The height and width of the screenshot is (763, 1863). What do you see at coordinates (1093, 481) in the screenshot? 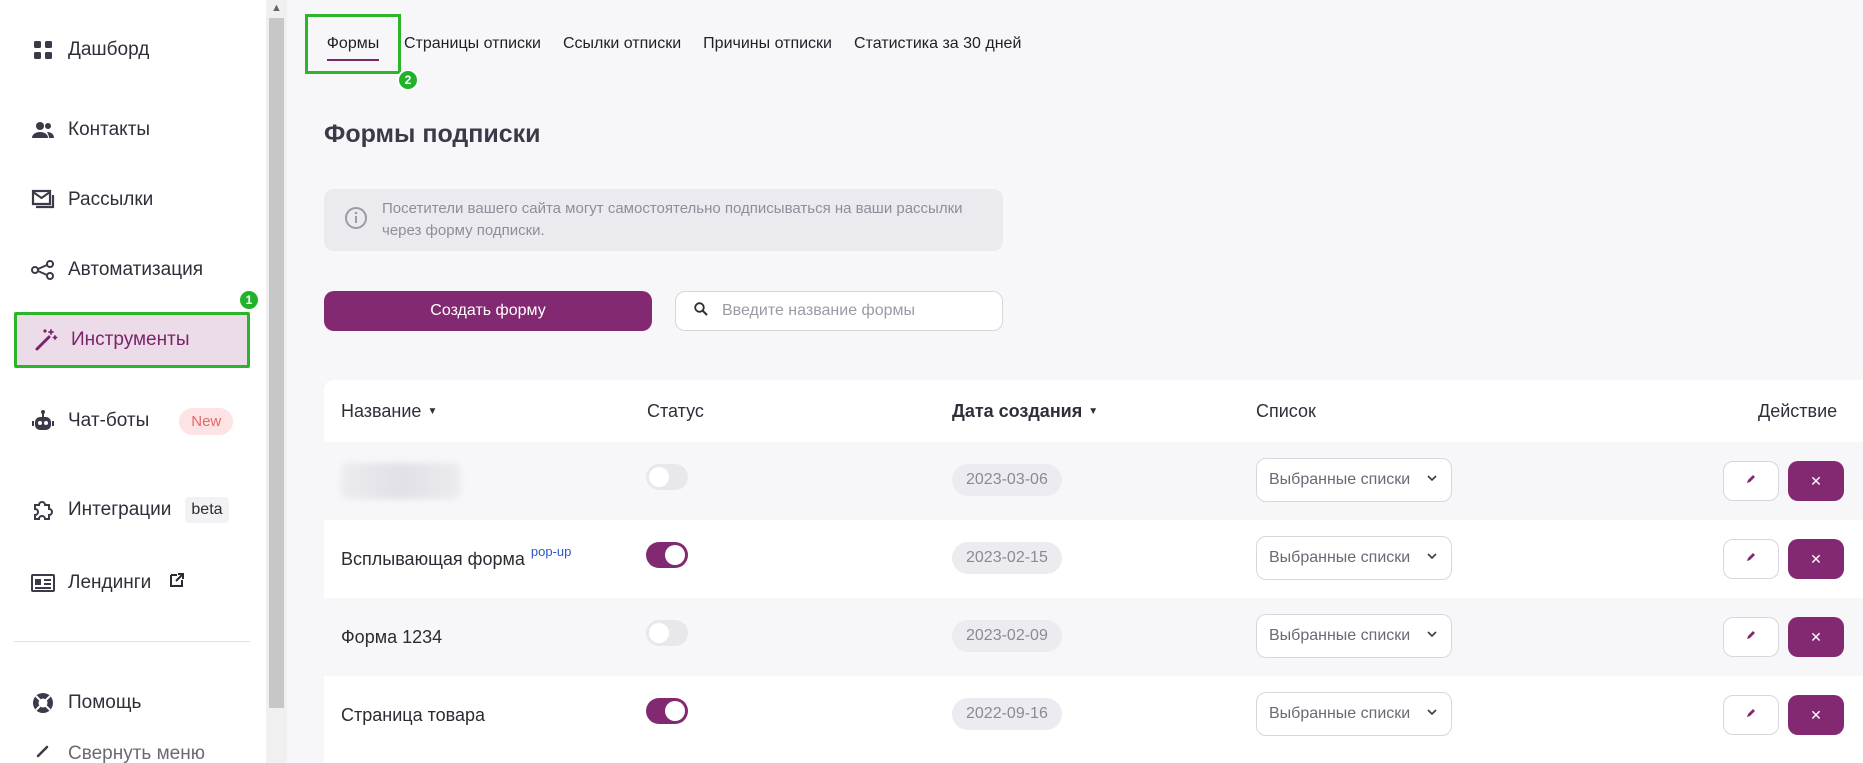
I see `table-row: 2023-03-06 Выбранные списки ✕` at bounding box center [1093, 481].